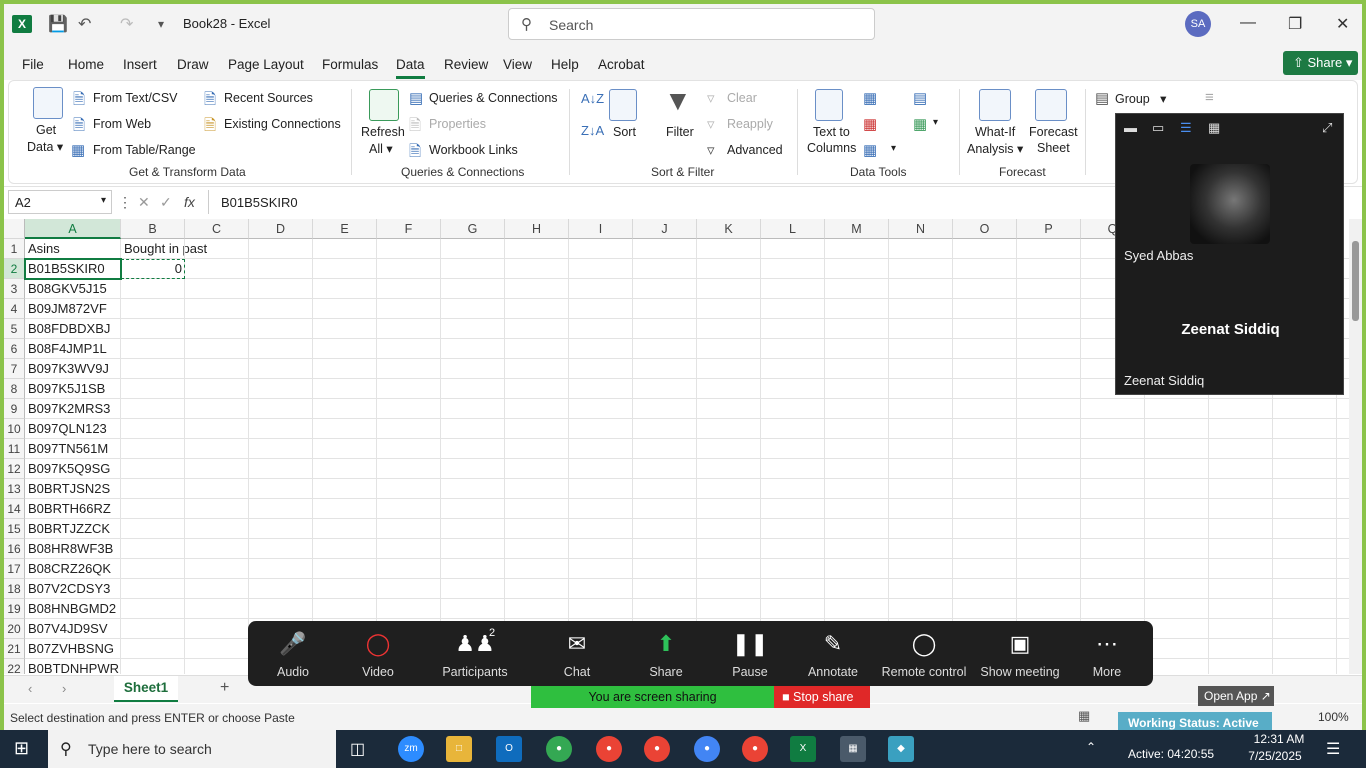  What do you see at coordinates (14, 469) in the screenshot?
I see `row-header-12: 12` at bounding box center [14, 469].